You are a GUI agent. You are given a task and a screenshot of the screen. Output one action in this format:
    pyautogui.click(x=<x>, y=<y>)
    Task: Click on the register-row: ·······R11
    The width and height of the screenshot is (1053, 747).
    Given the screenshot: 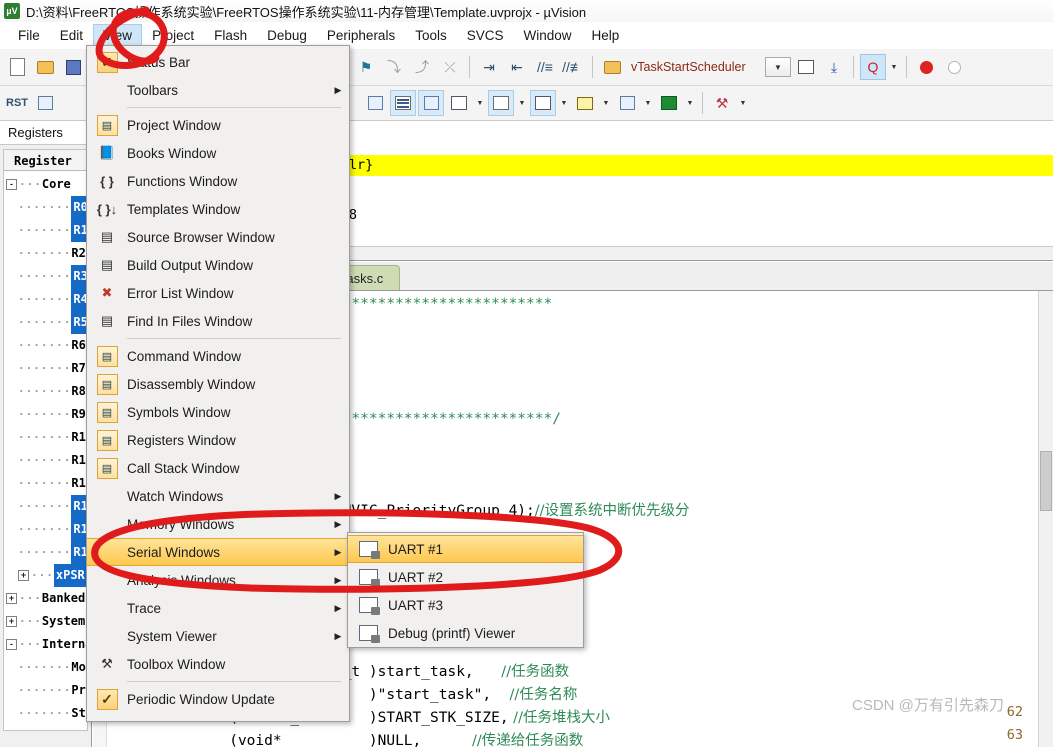 What is the action you would take?
    pyautogui.click(x=45, y=460)
    